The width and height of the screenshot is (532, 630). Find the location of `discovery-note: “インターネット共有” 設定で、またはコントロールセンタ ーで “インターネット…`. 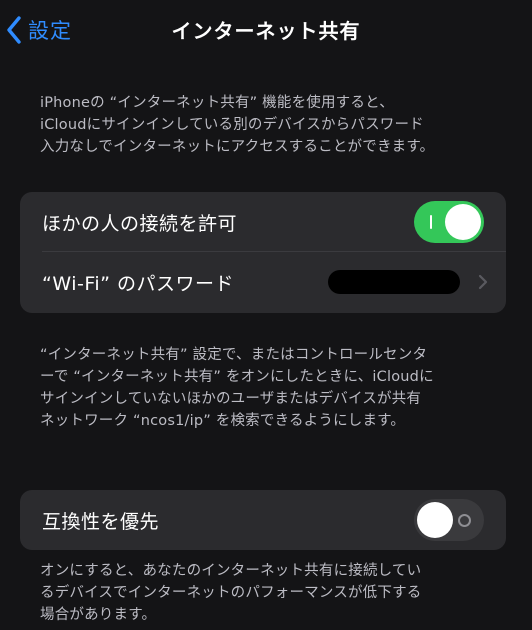

discovery-note: “インターネット共有” 設定で、またはコントロールセンタ ーで “インターネット… is located at coordinates (270, 388).